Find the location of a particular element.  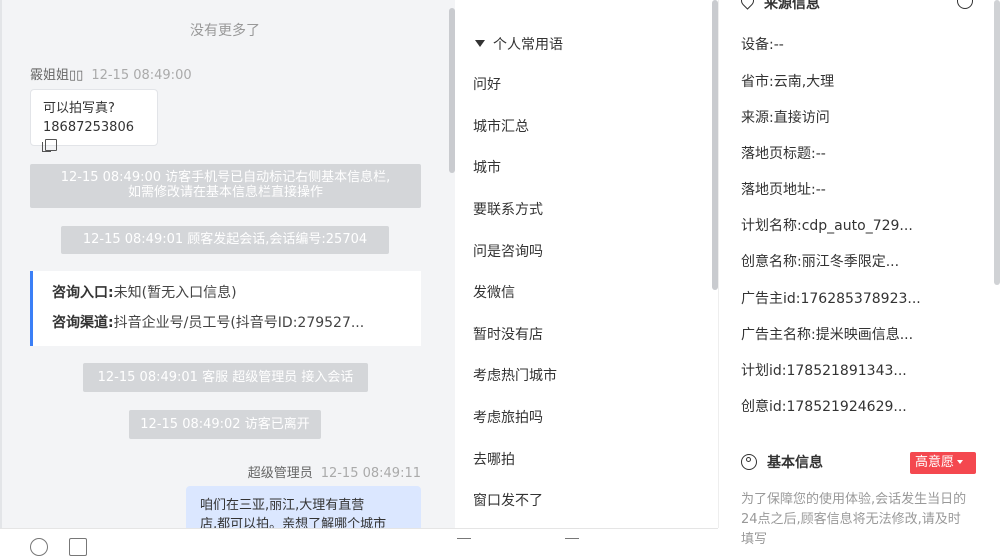

phrase-item: 要联系方式 is located at coordinates (508, 209).